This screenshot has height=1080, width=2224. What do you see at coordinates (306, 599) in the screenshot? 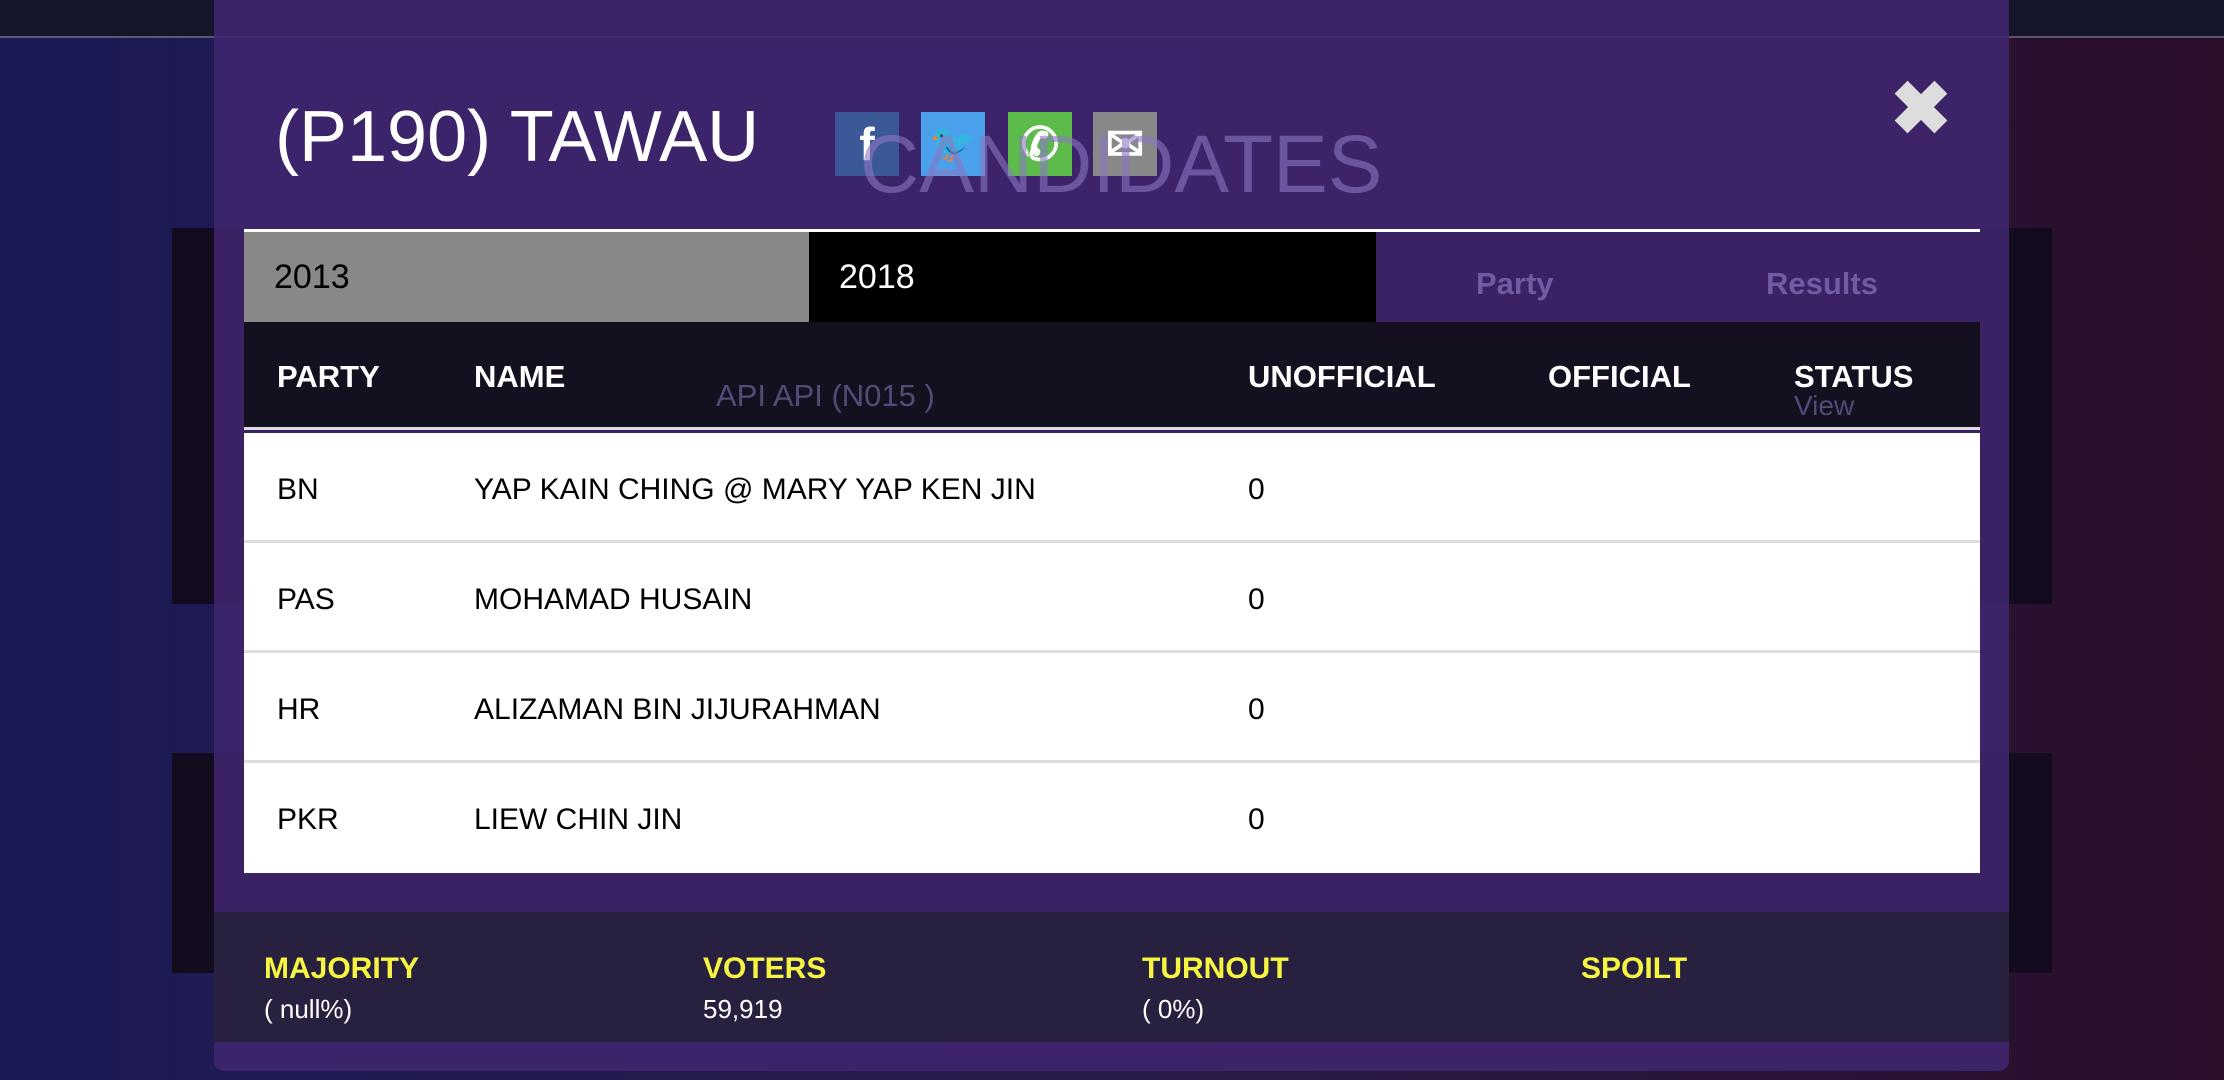
I see `cell-party: PAS` at bounding box center [306, 599].